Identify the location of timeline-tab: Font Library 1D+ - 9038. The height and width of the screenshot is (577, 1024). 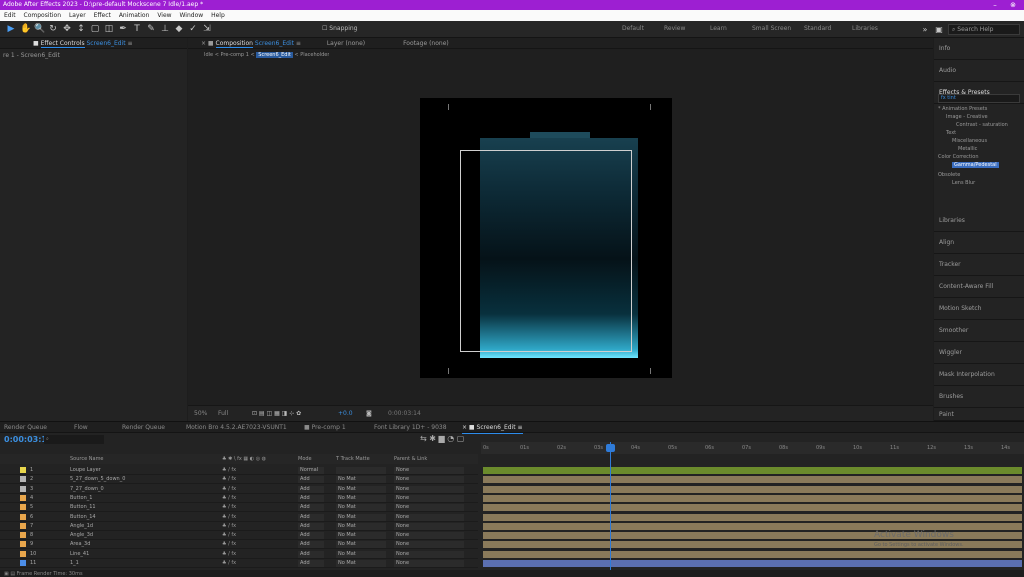
(410, 427).